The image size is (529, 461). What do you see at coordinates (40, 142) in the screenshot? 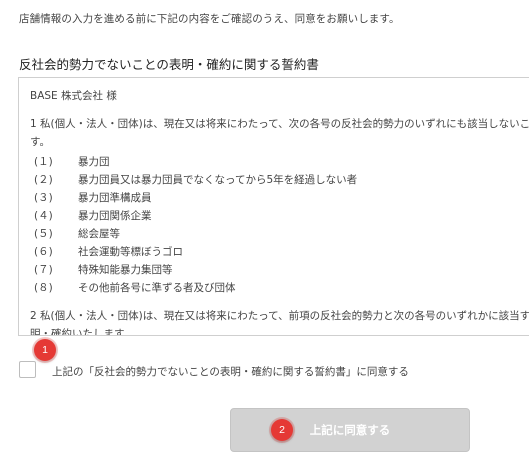
I see `clause-1-text-continued: す。` at bounding box center [40, 142].